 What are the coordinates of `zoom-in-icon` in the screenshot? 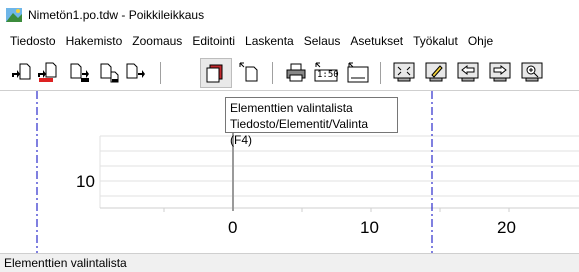 It's located at (532, 72).